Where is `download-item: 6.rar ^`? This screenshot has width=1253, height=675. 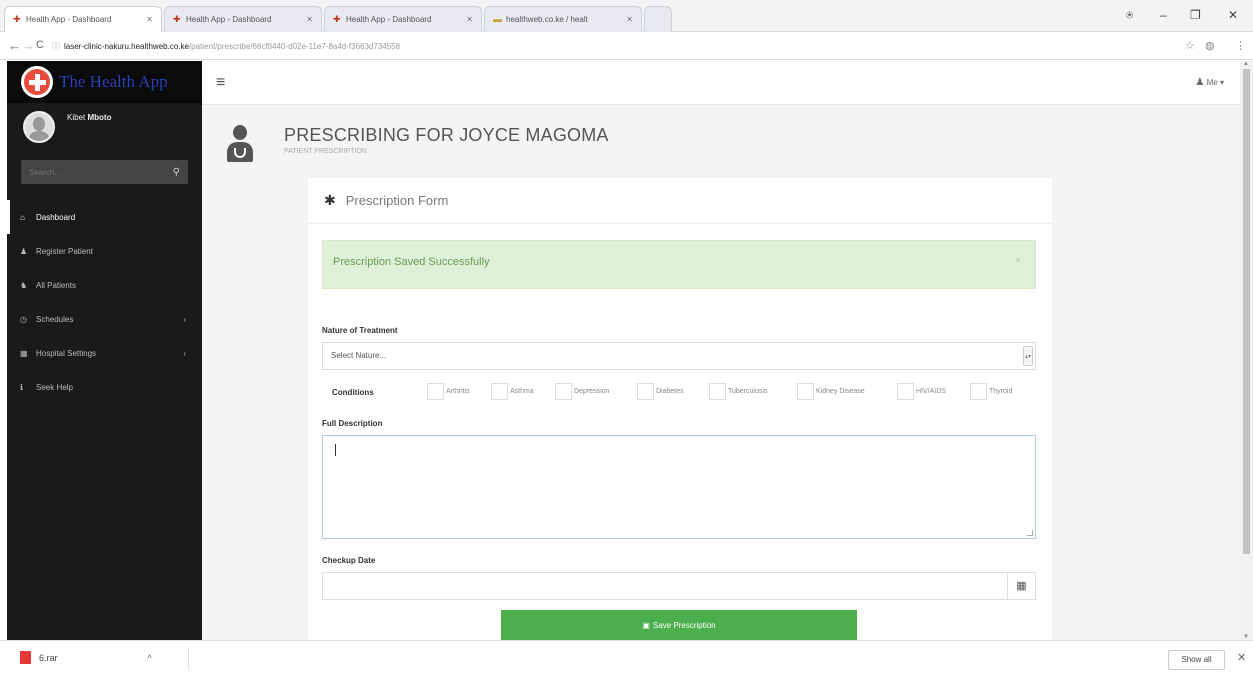 download-item: 6.rar ^ is located at coordinates (86, 657).